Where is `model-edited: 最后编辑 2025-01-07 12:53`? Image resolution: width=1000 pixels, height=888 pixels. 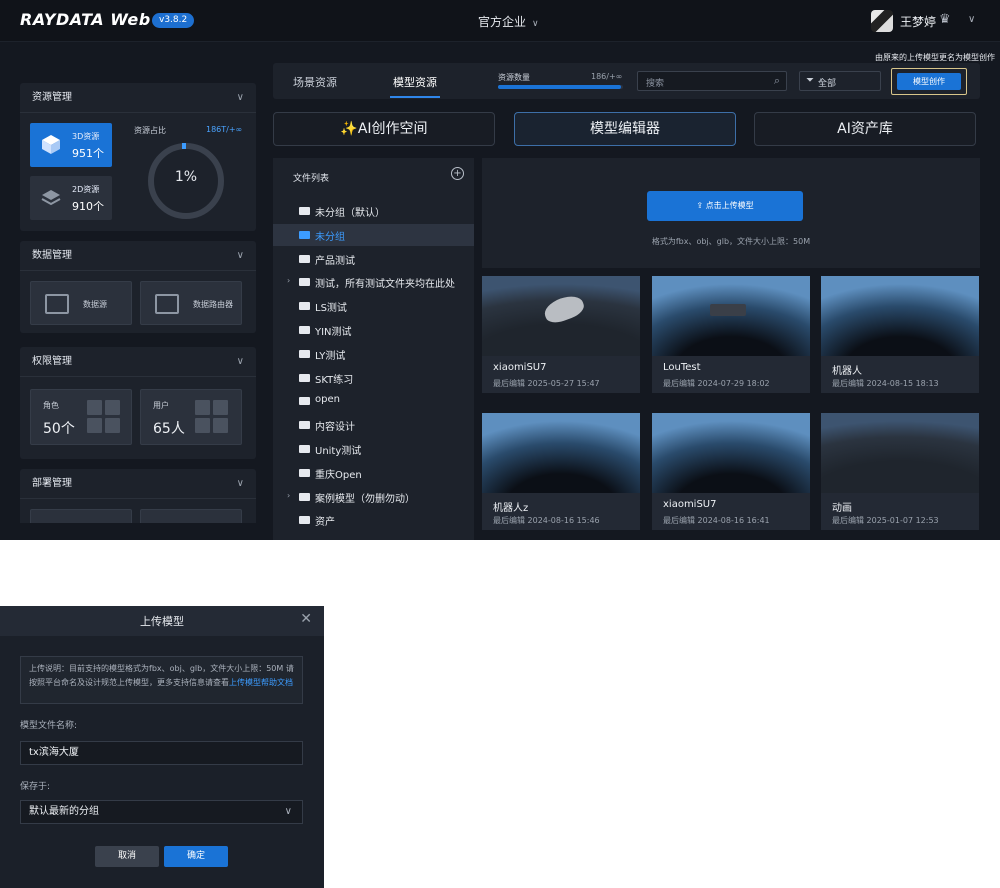
model-edited: 最后编辑 2025-01-07 12:53 is located at coordinates (885, 520).